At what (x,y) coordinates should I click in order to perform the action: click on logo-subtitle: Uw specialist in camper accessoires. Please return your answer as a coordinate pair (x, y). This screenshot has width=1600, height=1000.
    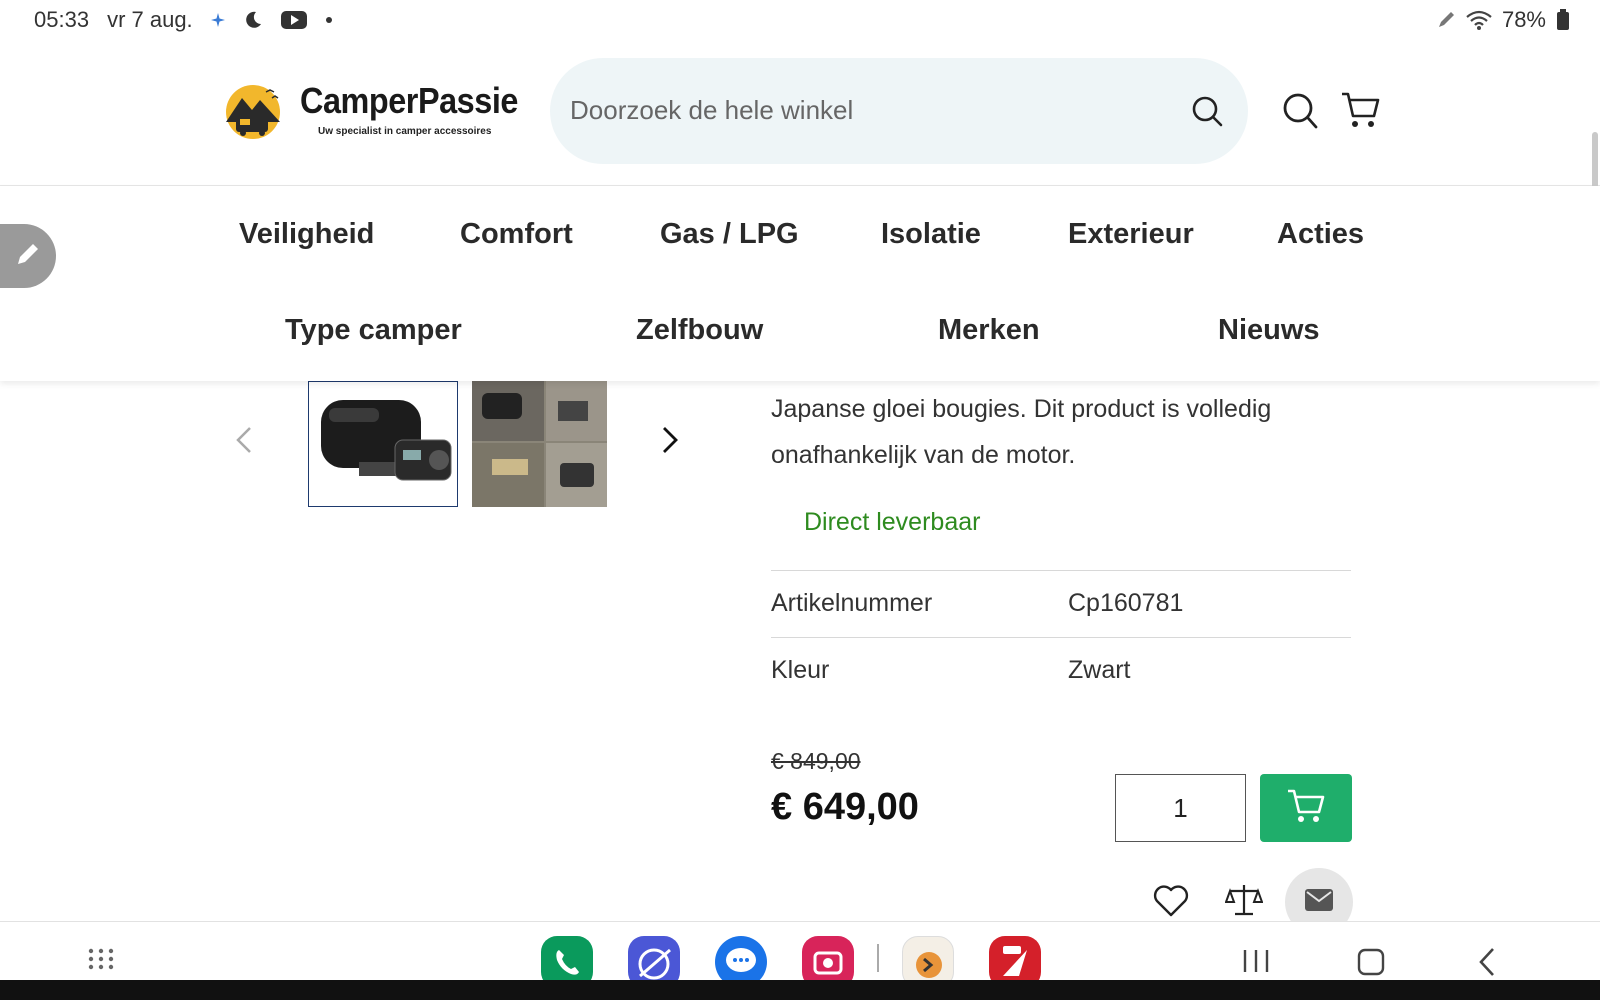
    Looking at the image, I should click on (405, 131).